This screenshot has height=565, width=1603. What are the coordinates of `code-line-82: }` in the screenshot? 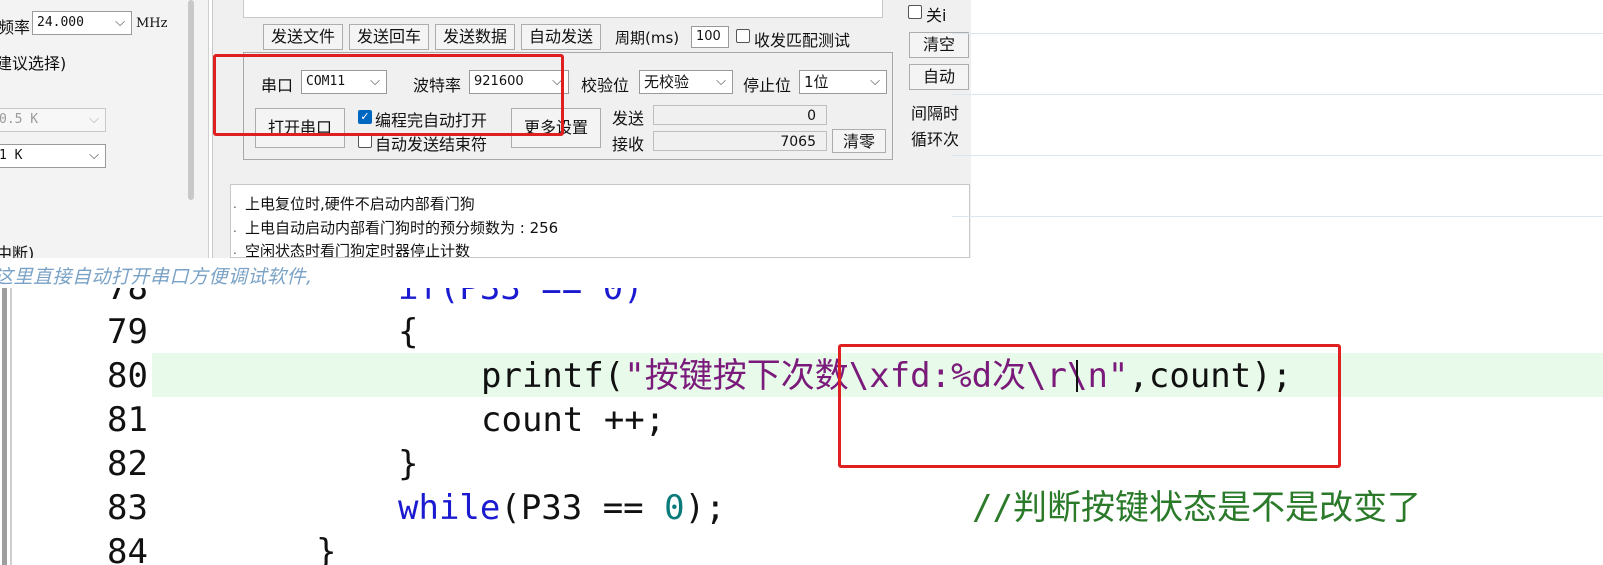 It's located at (408, 464).